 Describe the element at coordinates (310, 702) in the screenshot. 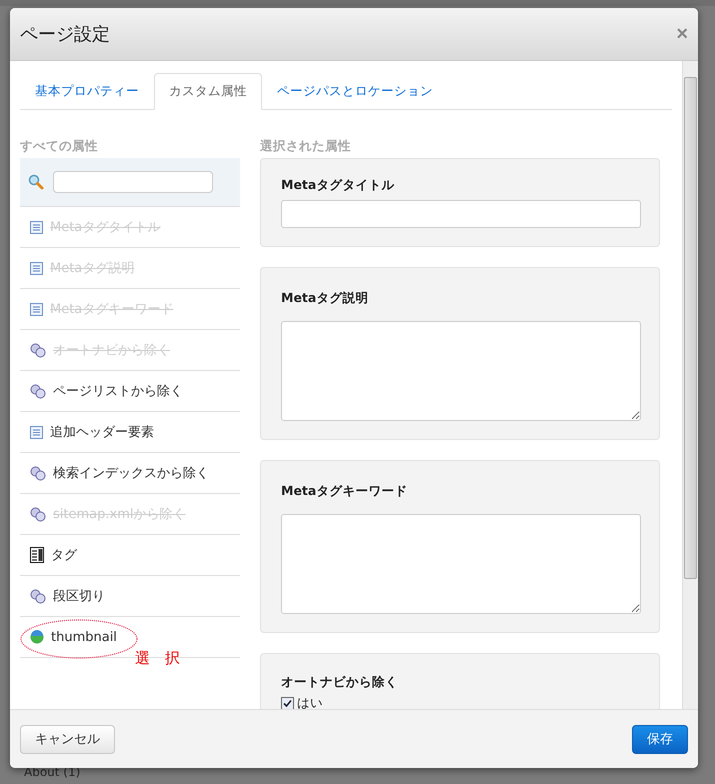

I see `checkbox-label: はい` at that location.